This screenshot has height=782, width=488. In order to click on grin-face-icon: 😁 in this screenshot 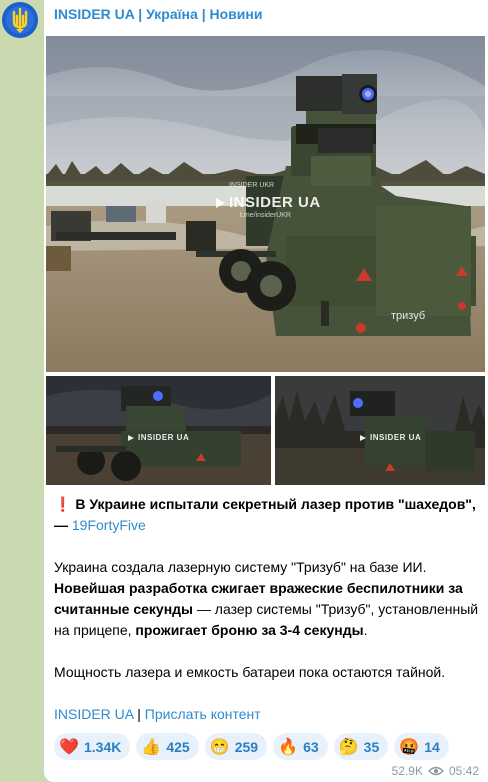, I will do `click(219, 747)`.